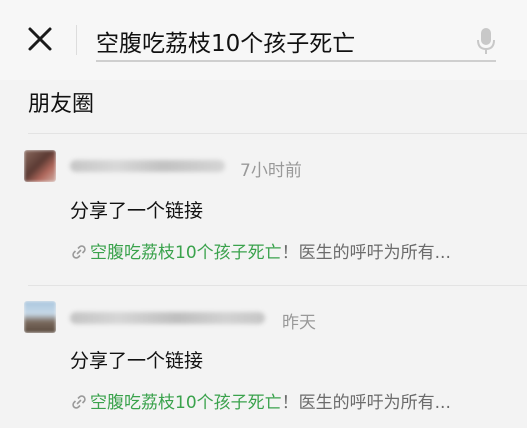 The image size is (527, 428). Describe the element at coordinates (299, 323) in the screenshot. I see `post-time: 昨天` at that location.